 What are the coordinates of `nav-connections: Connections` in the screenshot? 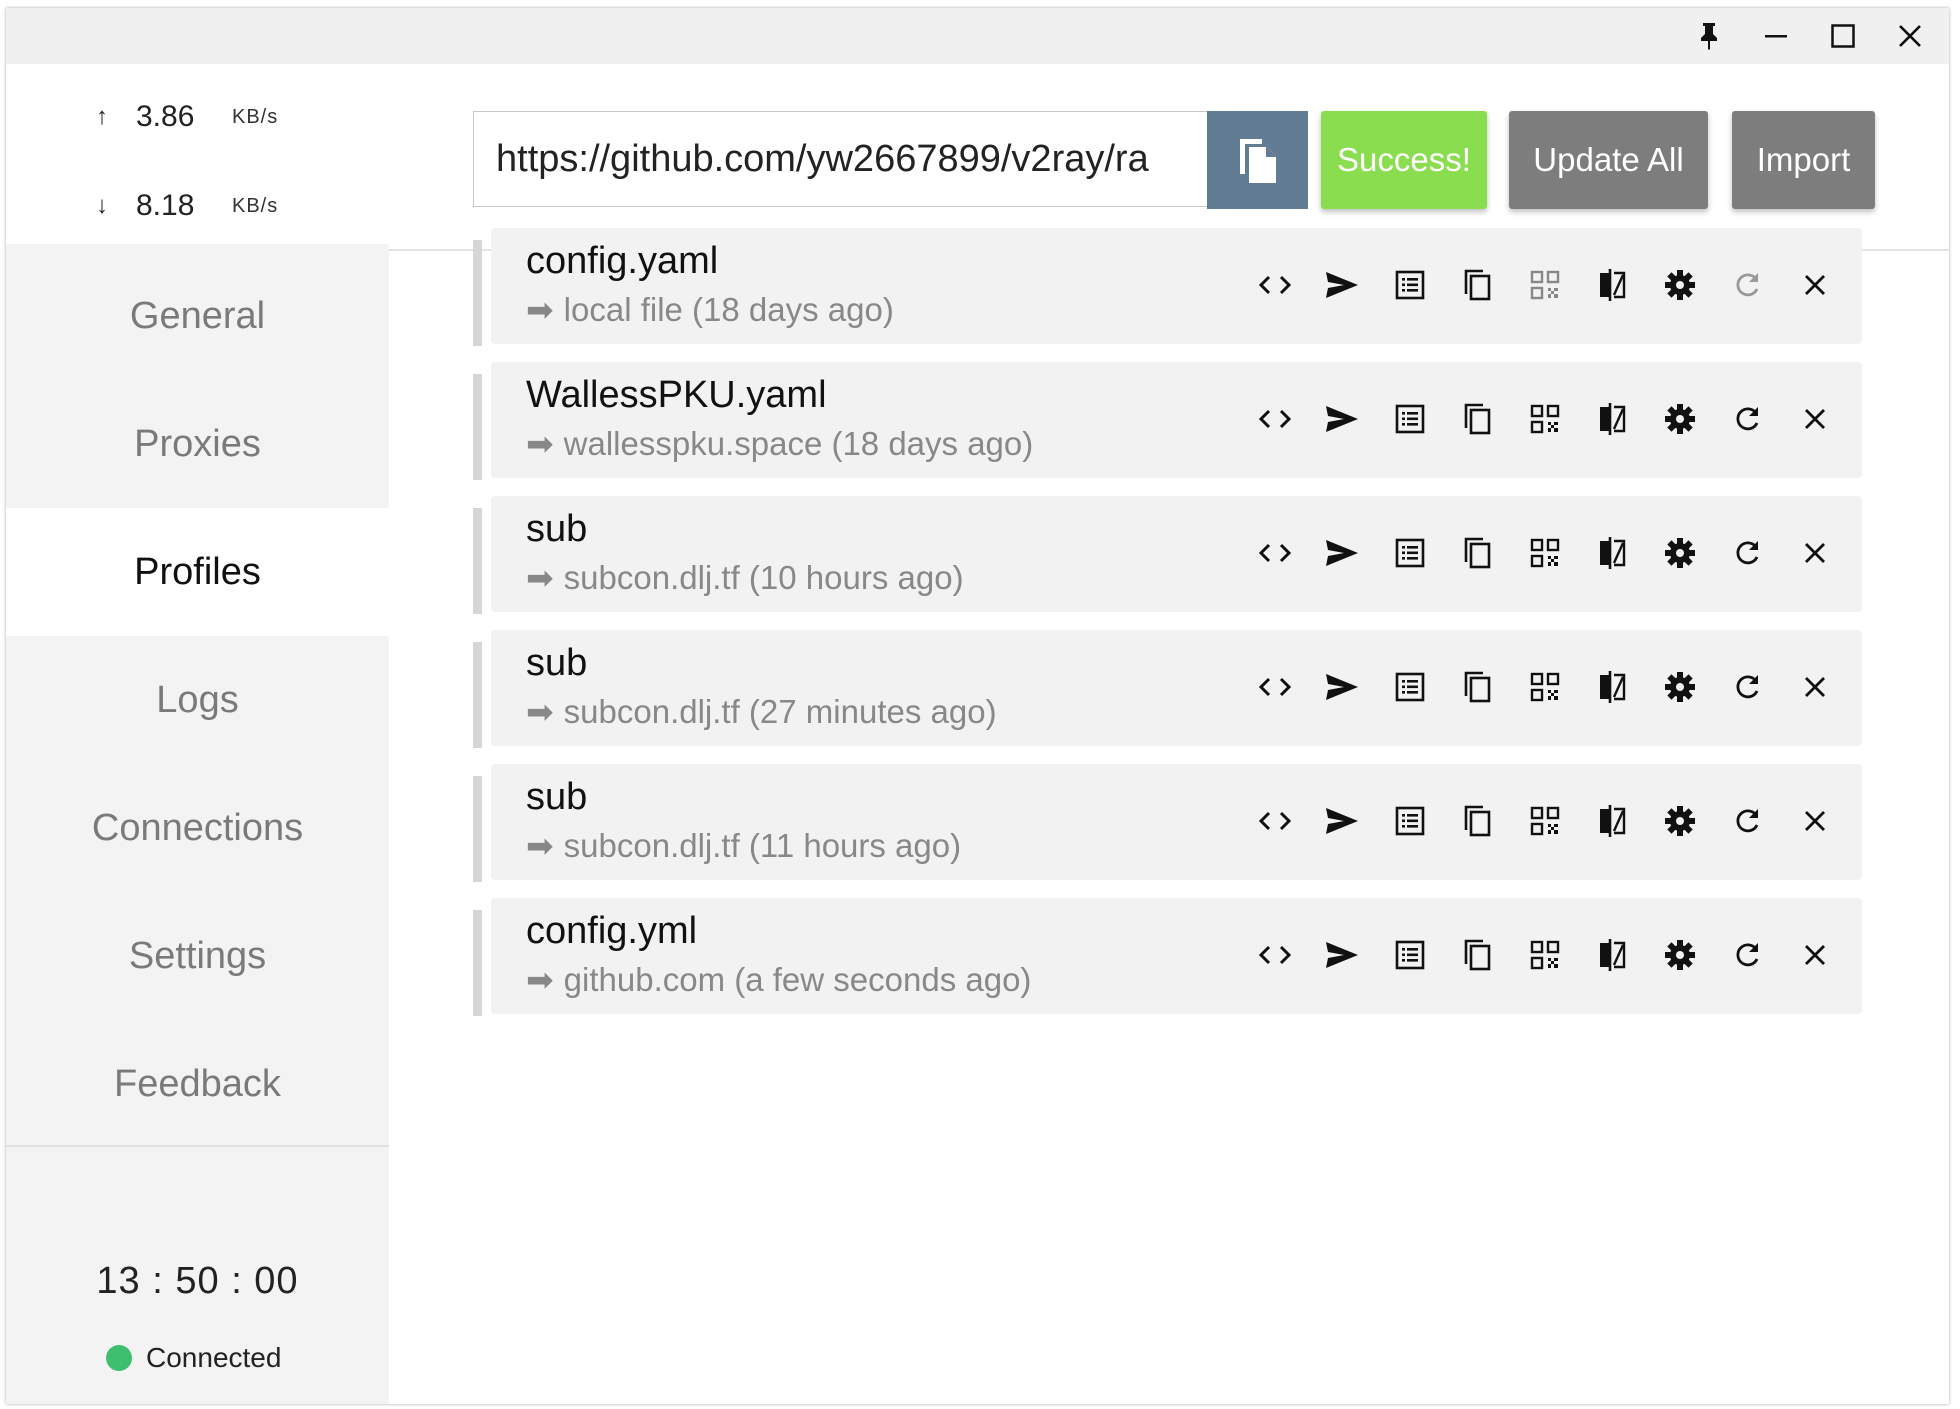 It's located at (197, 828).